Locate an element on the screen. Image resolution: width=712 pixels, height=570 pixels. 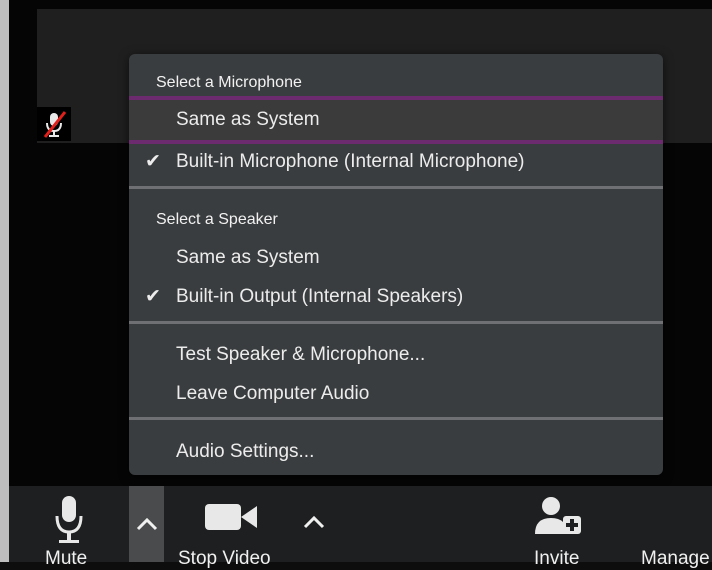
speaker-option-built-in: ✔ Built-in Output (Internal Speakers) is located at coordinates (396, 297).